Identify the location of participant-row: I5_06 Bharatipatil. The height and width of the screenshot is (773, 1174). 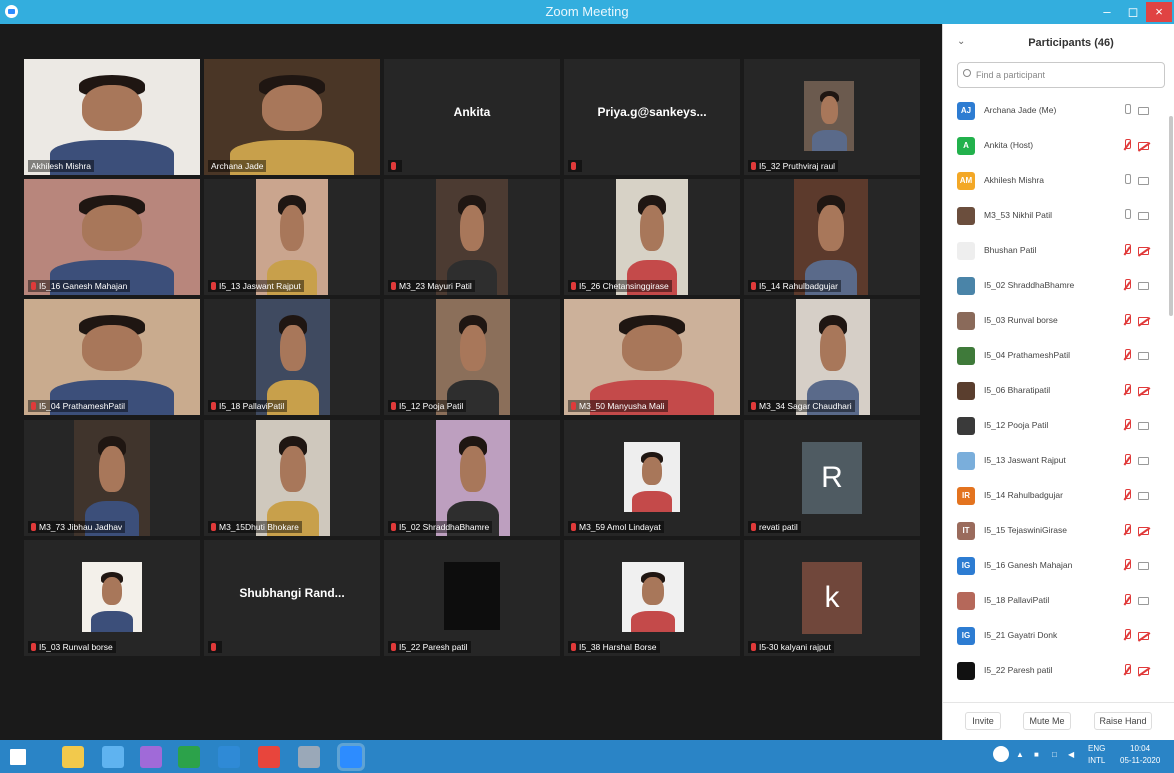
(1056, 391).